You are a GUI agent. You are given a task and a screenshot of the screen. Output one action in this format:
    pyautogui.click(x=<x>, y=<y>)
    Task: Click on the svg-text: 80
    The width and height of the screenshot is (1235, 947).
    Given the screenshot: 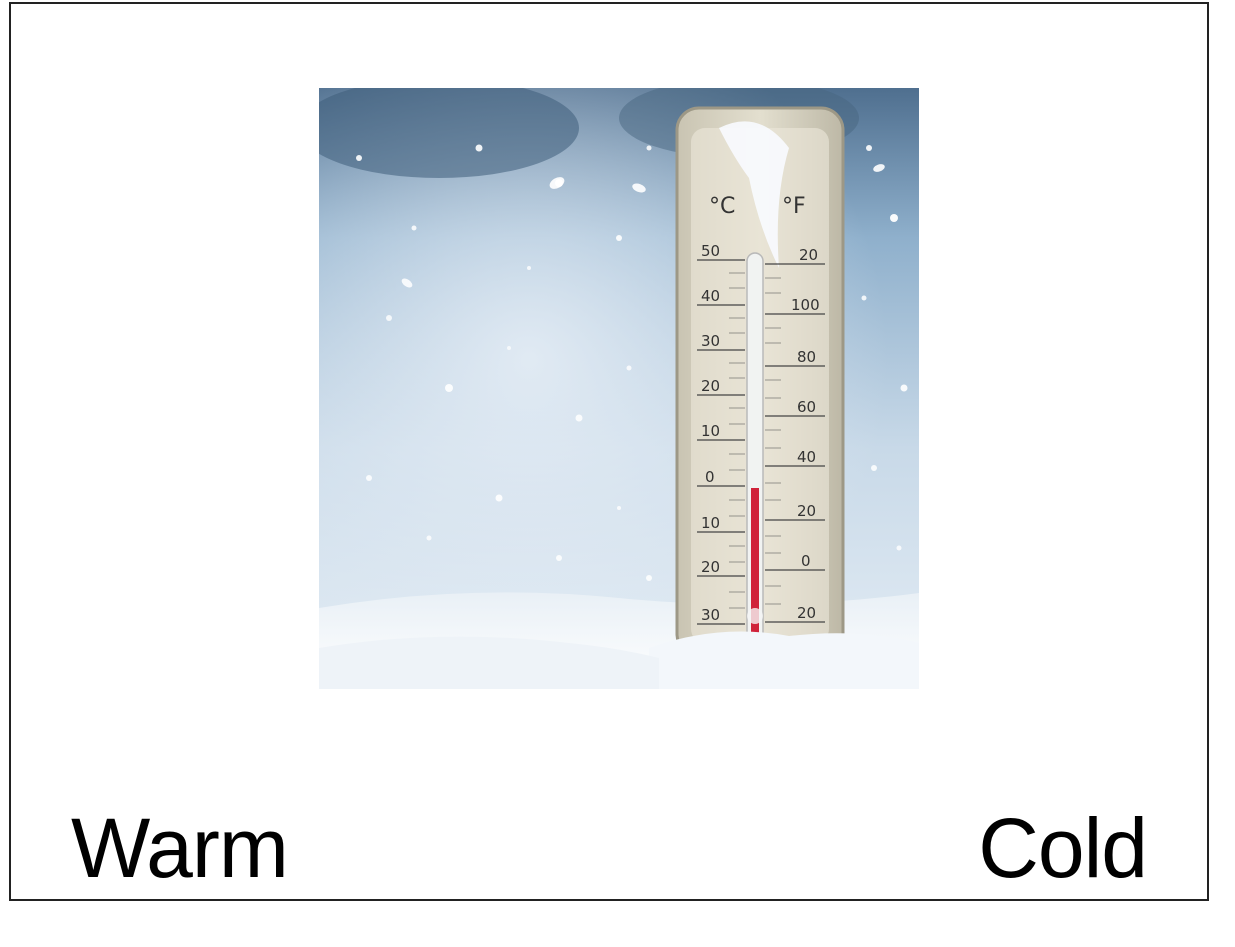 What is the action you would take?
    pyautogui.click(x=806, y=357)
    